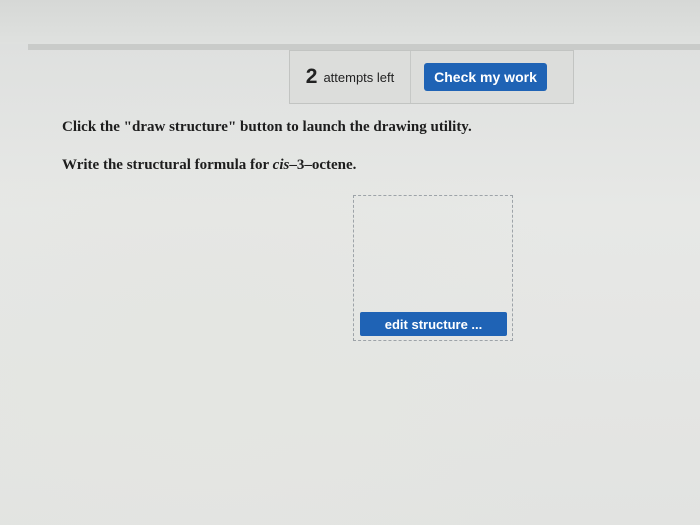 This screenshot has height=525, width=700. I want to click on question-prefix: Write the structural formula for, so click(167, 165).